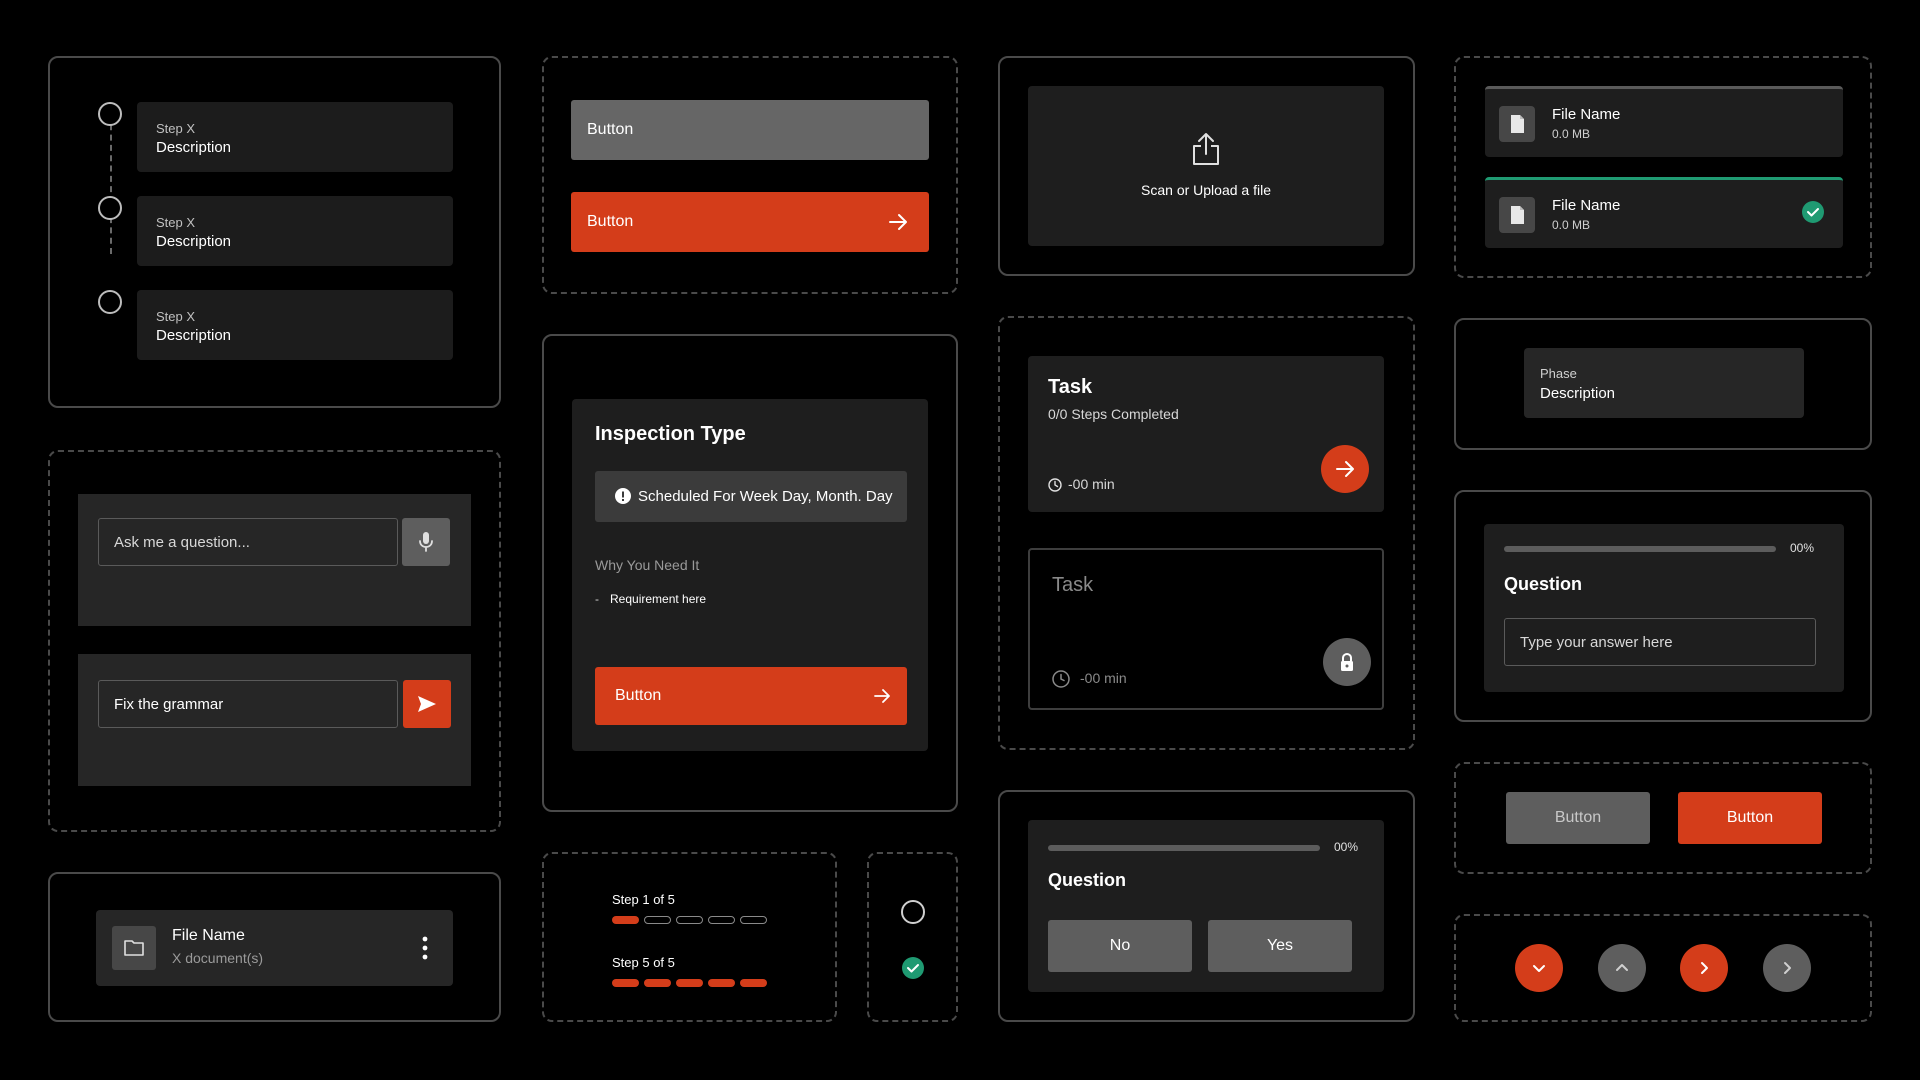  What do you see at coordinates (658, 599) in the screenshot?
I see `requirement-text: Requirement here` at bounding box center [658, 599].